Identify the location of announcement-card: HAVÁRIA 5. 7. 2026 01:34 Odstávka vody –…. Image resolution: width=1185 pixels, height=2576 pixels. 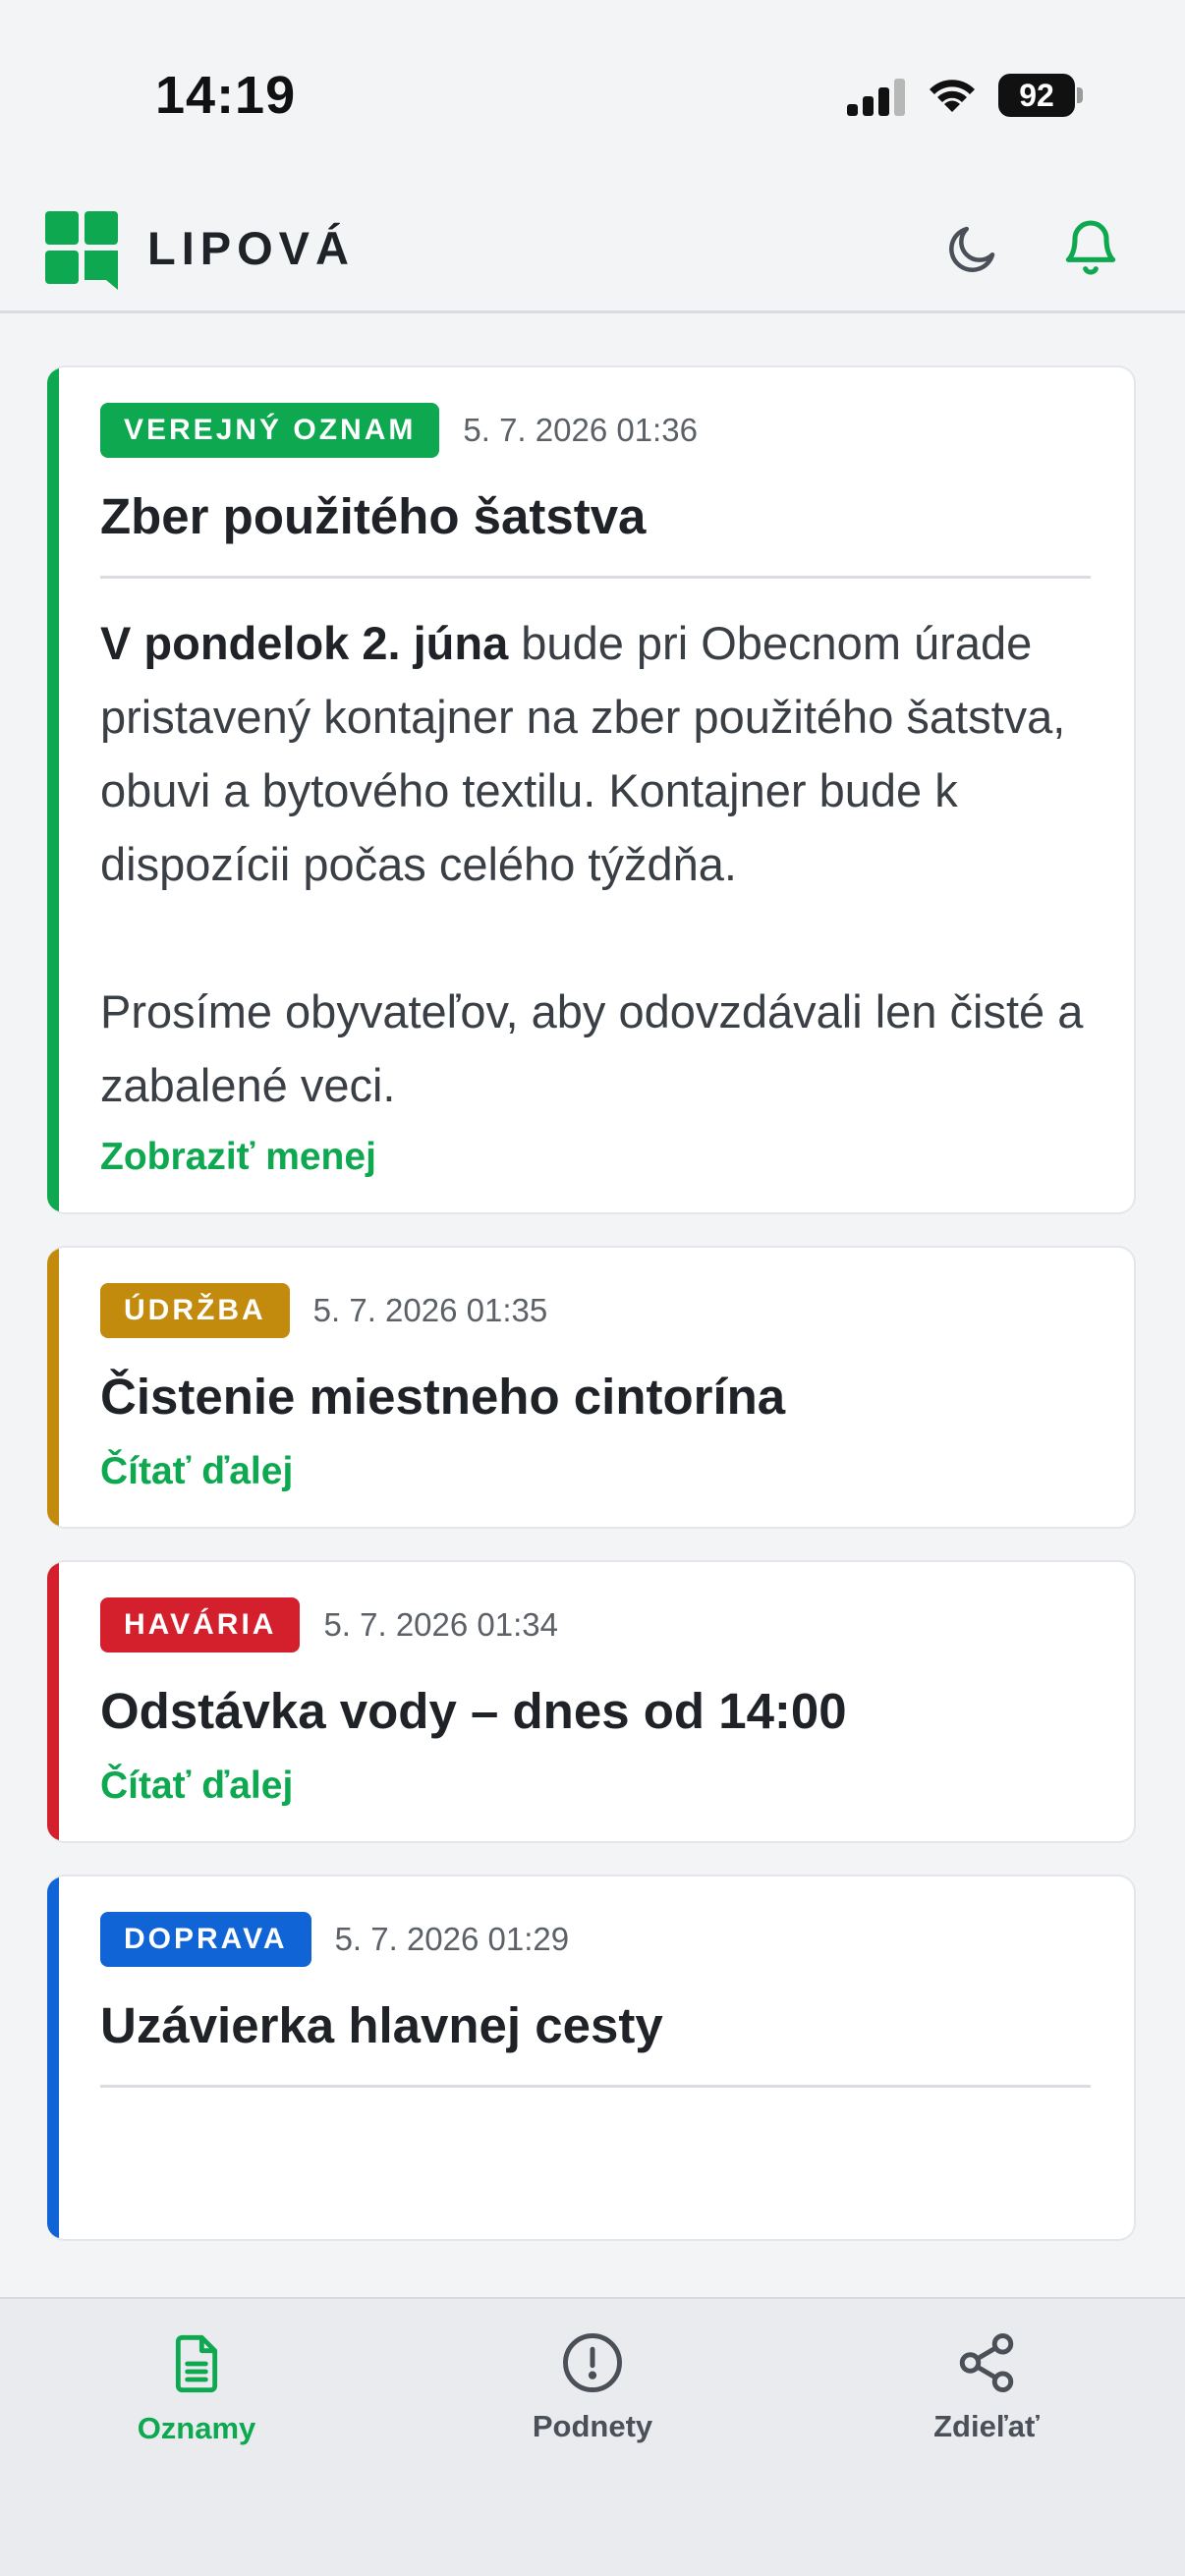
(592, 1701).